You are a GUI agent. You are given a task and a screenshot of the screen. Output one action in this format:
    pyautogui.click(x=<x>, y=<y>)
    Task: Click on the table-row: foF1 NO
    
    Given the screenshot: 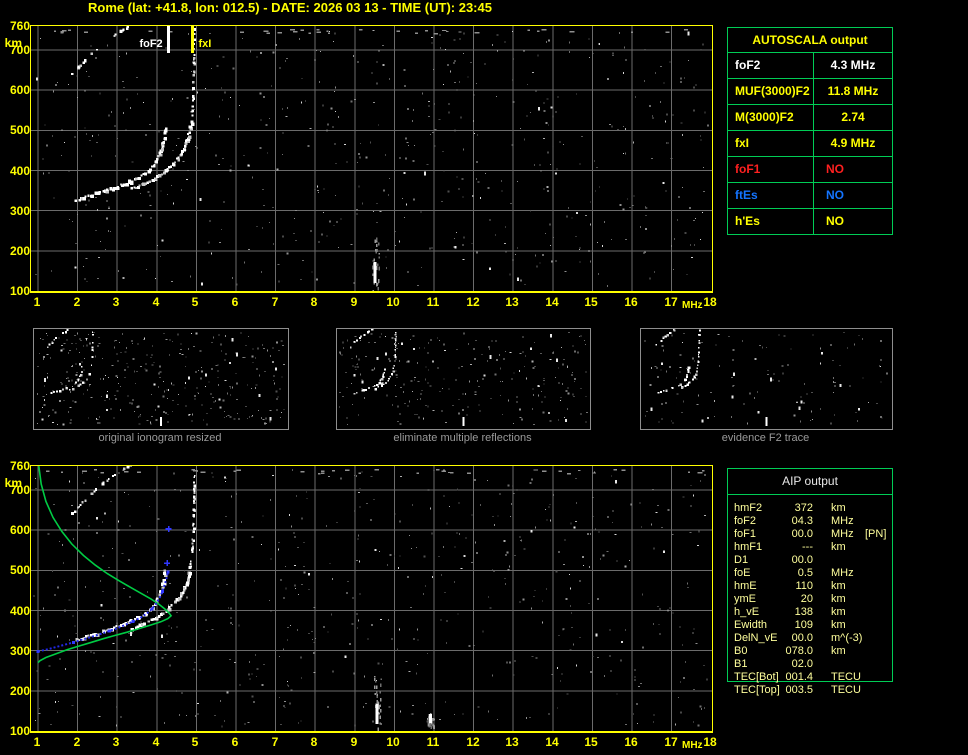 What is the action you would take?
    pyautogui.click(x=810, y=170)
    